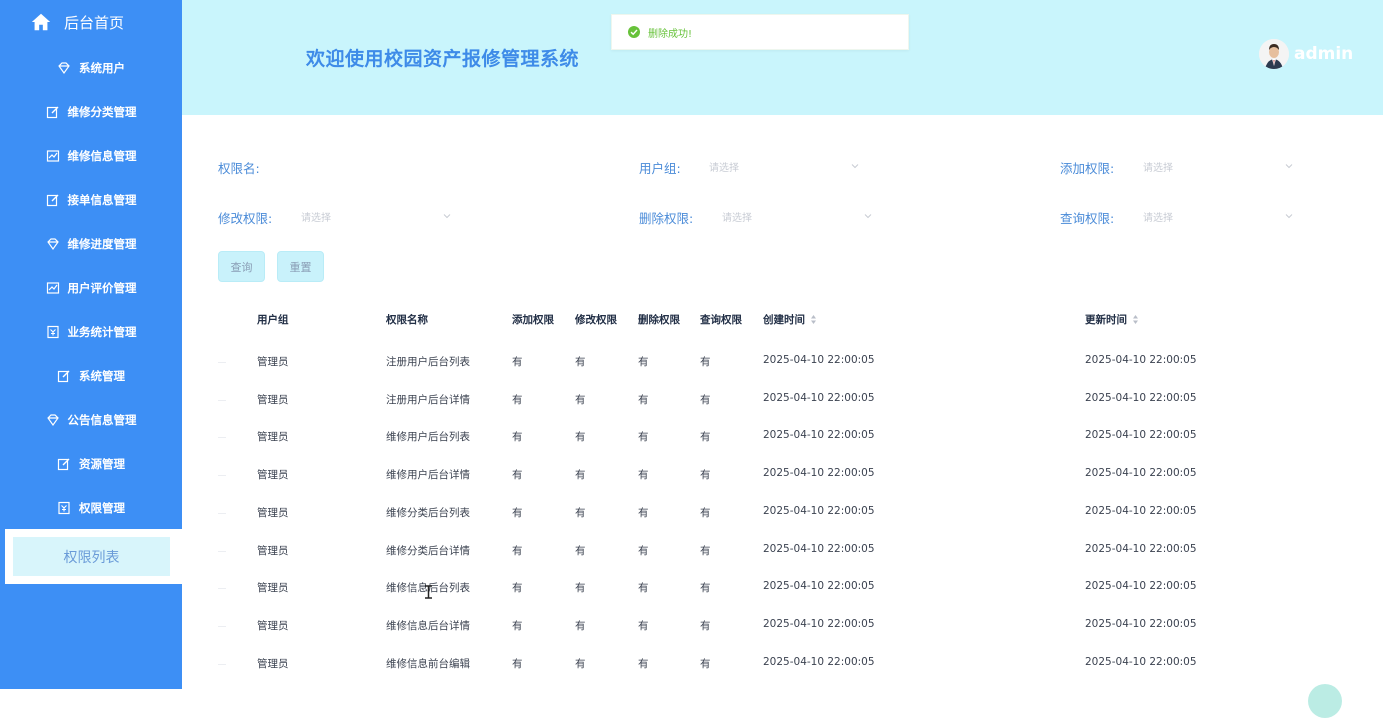 The height and width of the screenshot is (718, 1383). I want to click on del-perm-label: 删除权限:, so click(666, 218).